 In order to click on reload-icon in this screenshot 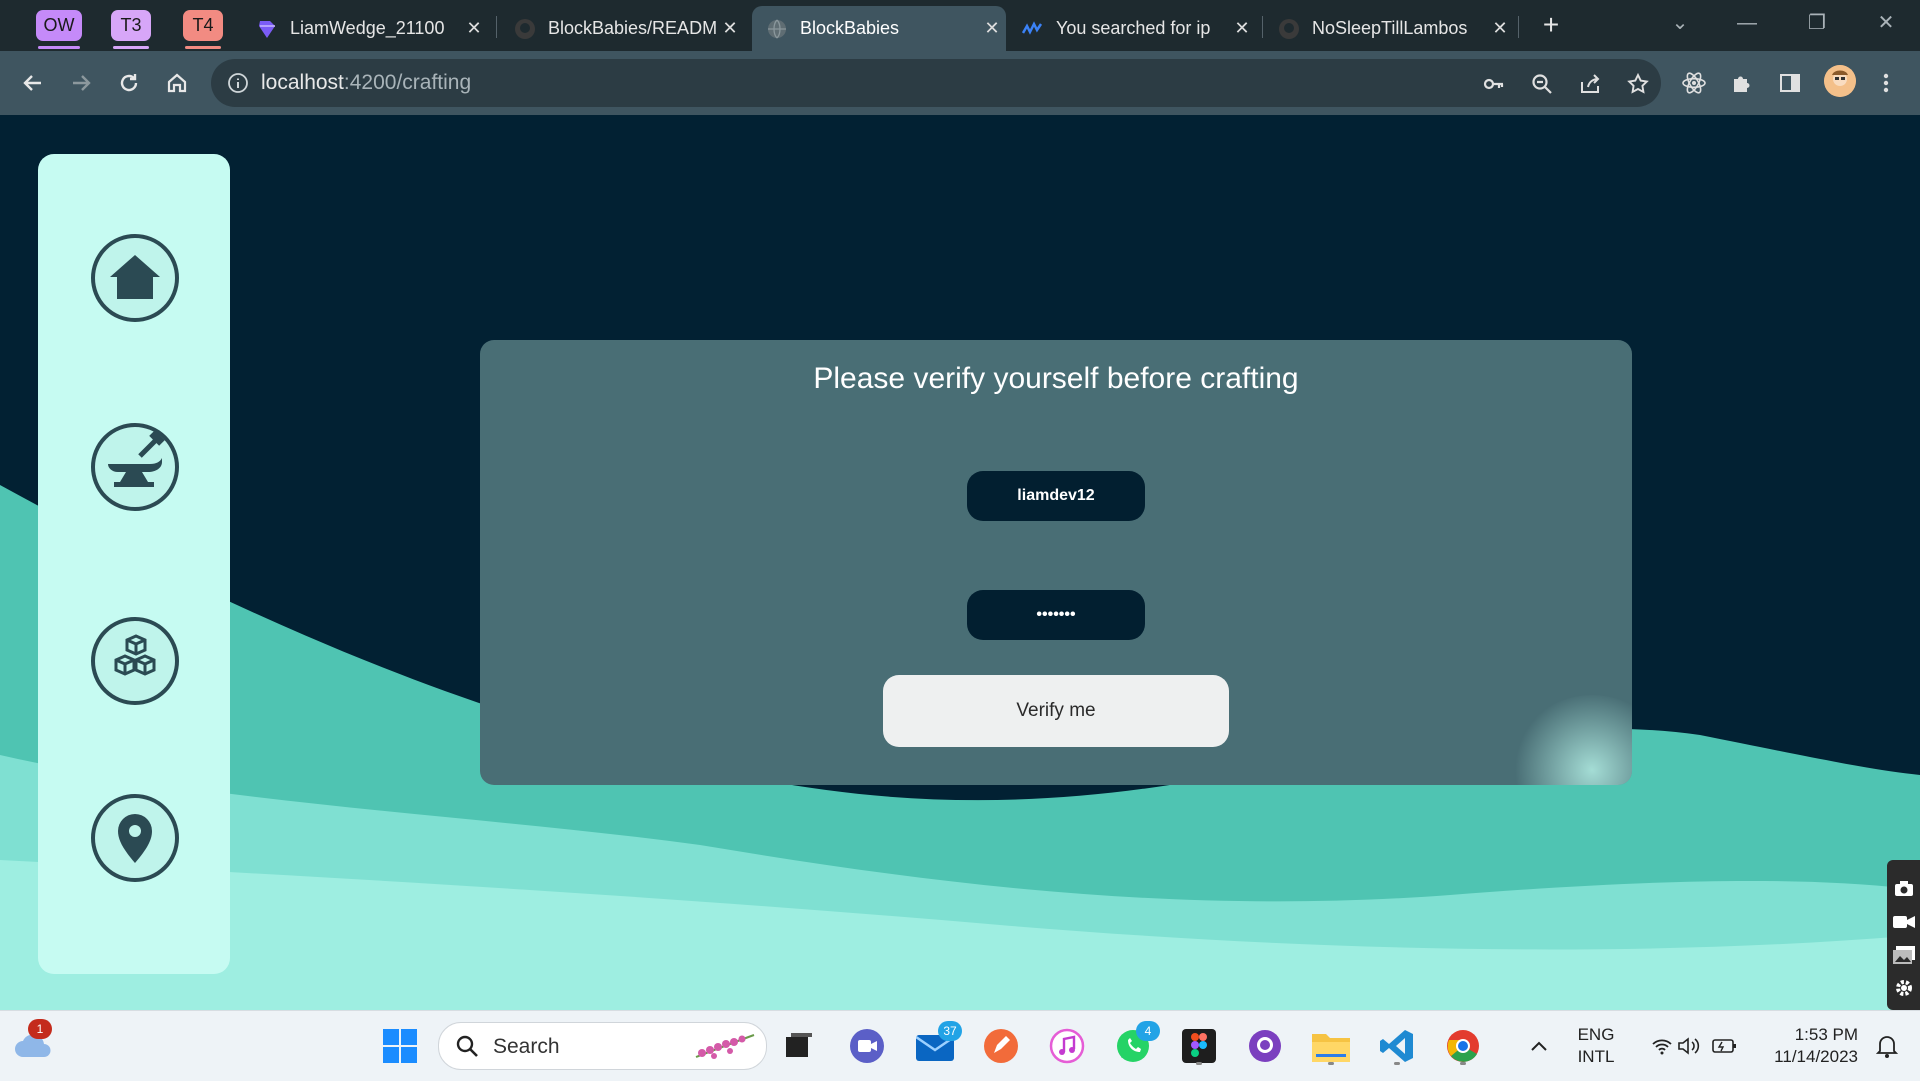, I will do `click(129, 83)`.